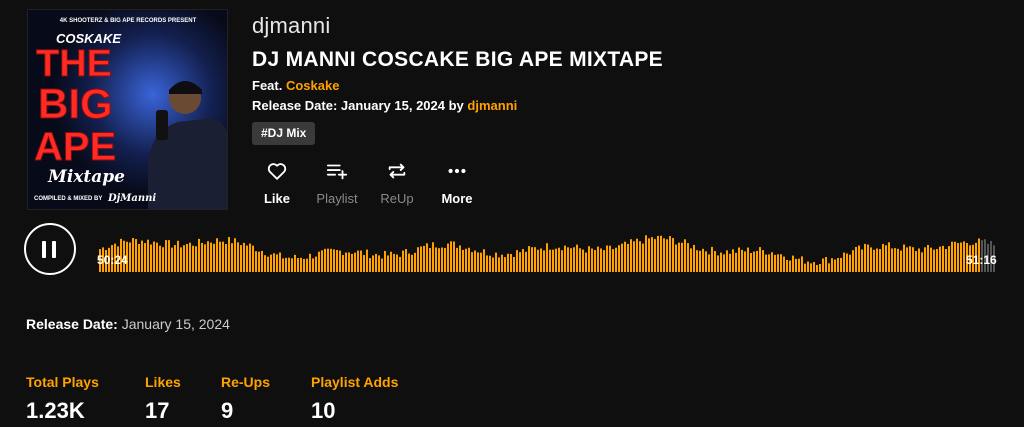  What do you see at coordinates (246, 382) in the screenshot?
I see `stat-label: Re-Ups` at bounding box center [246, 382].